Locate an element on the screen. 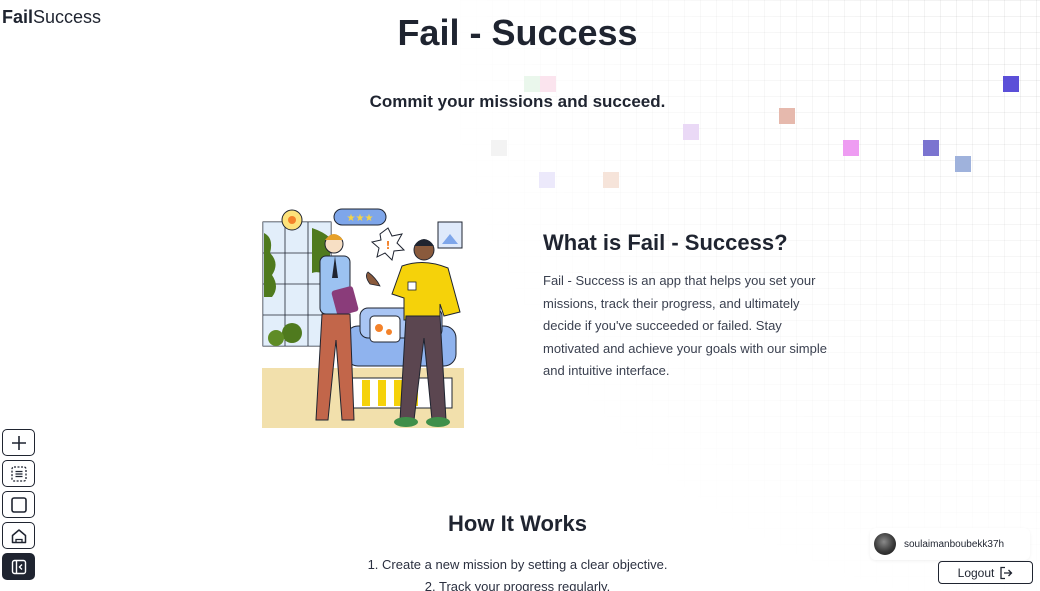 This screenshot has height=591, width=1040. step-item: 2. Track your progress regularly. is located at coordinates (517, 584).